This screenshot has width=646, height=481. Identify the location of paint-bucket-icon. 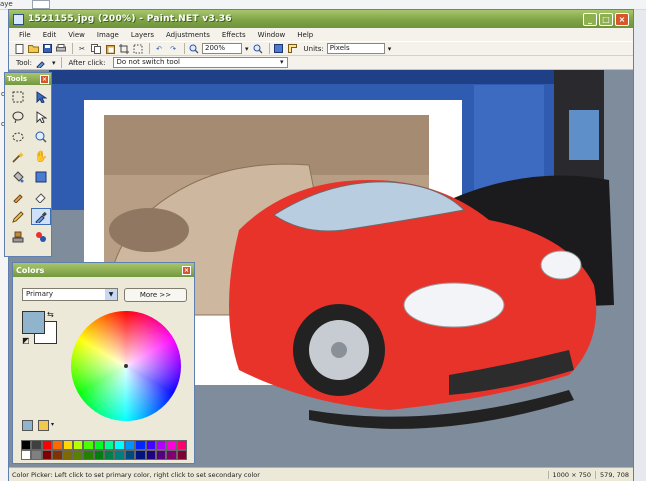
(18, 176).